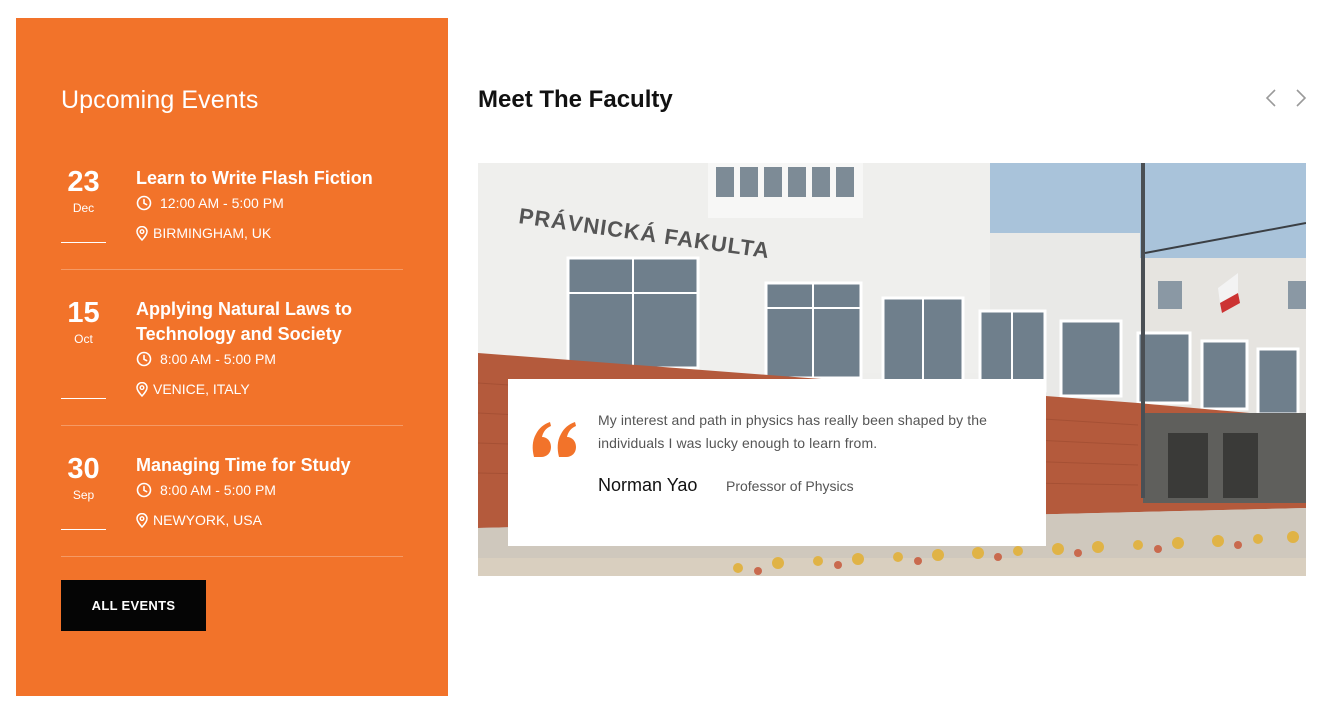 Image resolution: width=1328 pixels, height=712 pixels. What do you see at coordinates (83, 469) in the screenshot?
I see `event-day: 30` at bounding box center [83, 469].